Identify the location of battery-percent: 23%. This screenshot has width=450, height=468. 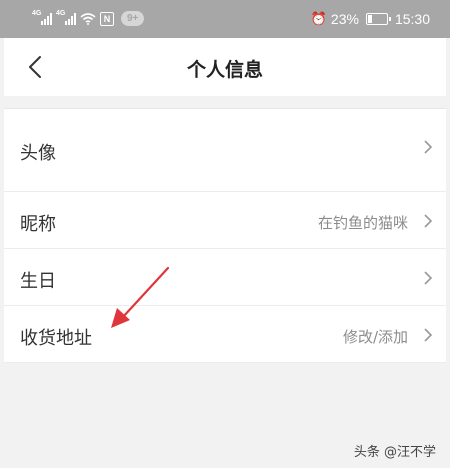
(344, 19).